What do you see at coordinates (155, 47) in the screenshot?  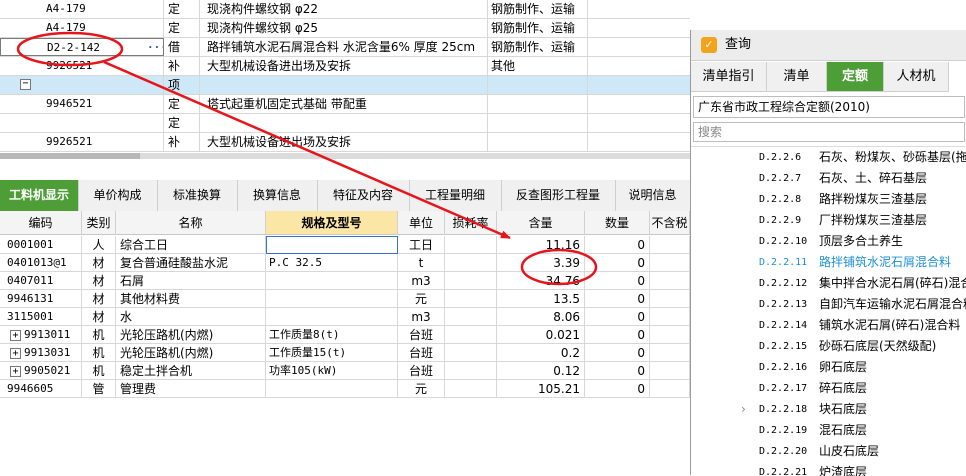 I see `ellipsis-button: ···` at bounding box center [155, 47].